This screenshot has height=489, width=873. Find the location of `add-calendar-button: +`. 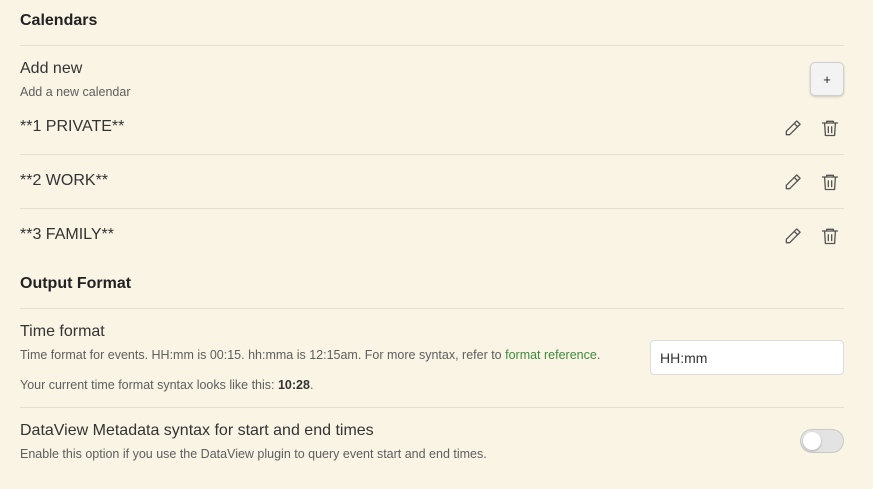

add-calendar-button: + is located at coordinates (827, 79).